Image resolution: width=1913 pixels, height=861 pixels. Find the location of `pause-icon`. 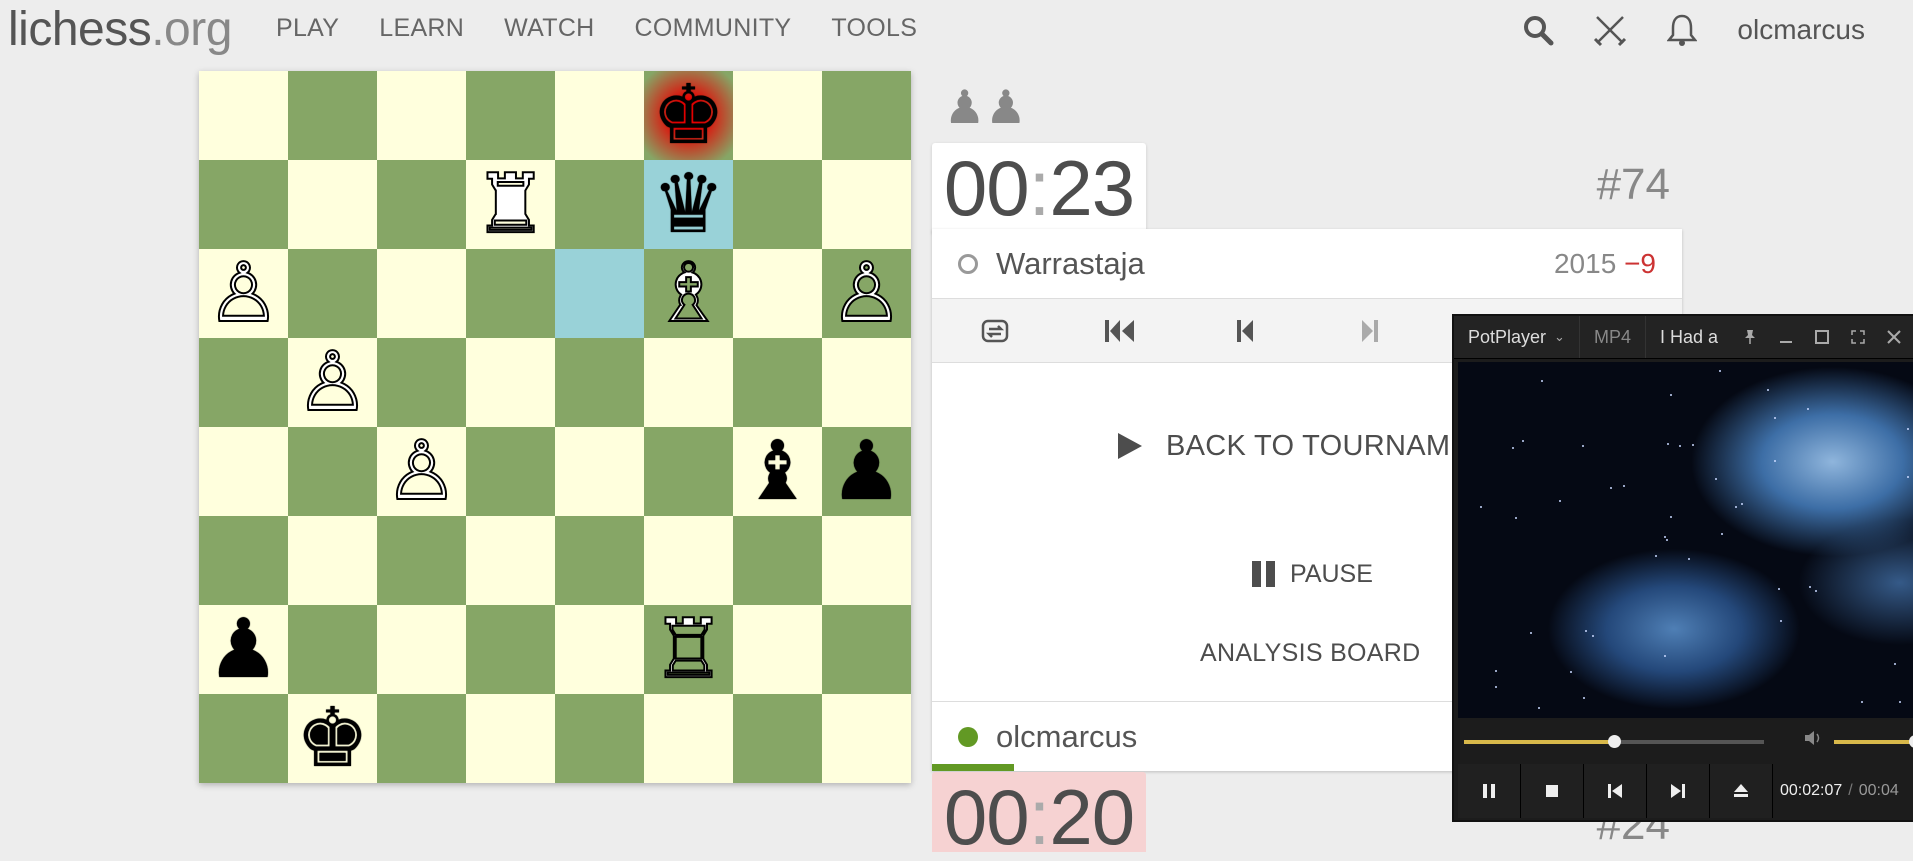

pause-icon is located at coordinates (1489, 791).